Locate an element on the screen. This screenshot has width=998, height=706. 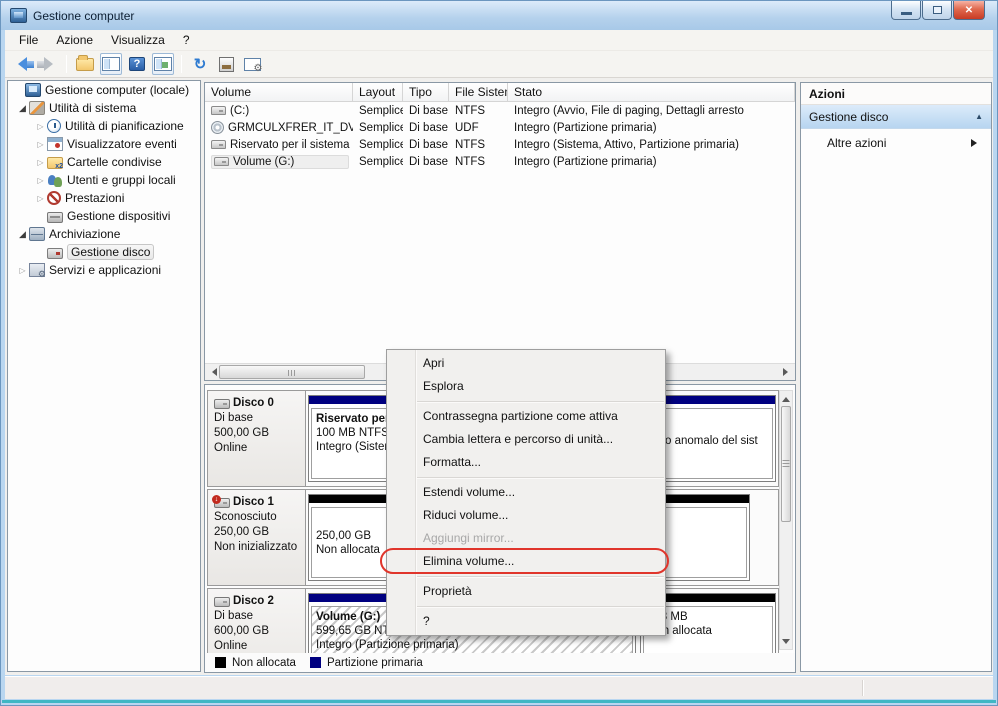
column-file-sistema: File Sistema is located at coordinates (478, 92).